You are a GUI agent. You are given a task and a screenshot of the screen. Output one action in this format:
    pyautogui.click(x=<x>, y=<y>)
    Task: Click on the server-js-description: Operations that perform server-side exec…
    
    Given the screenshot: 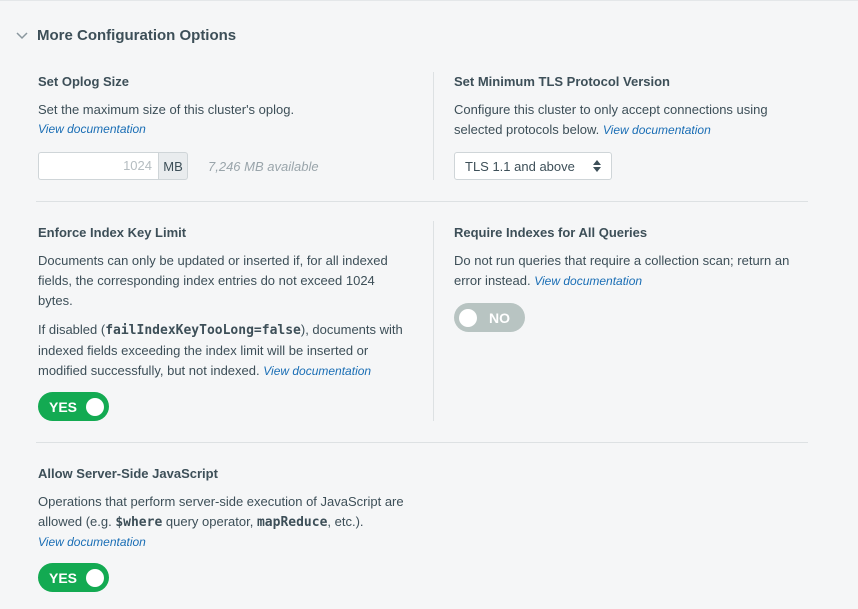 What is the action you would take?
    pyautogui.click(x=221, y=512)
    